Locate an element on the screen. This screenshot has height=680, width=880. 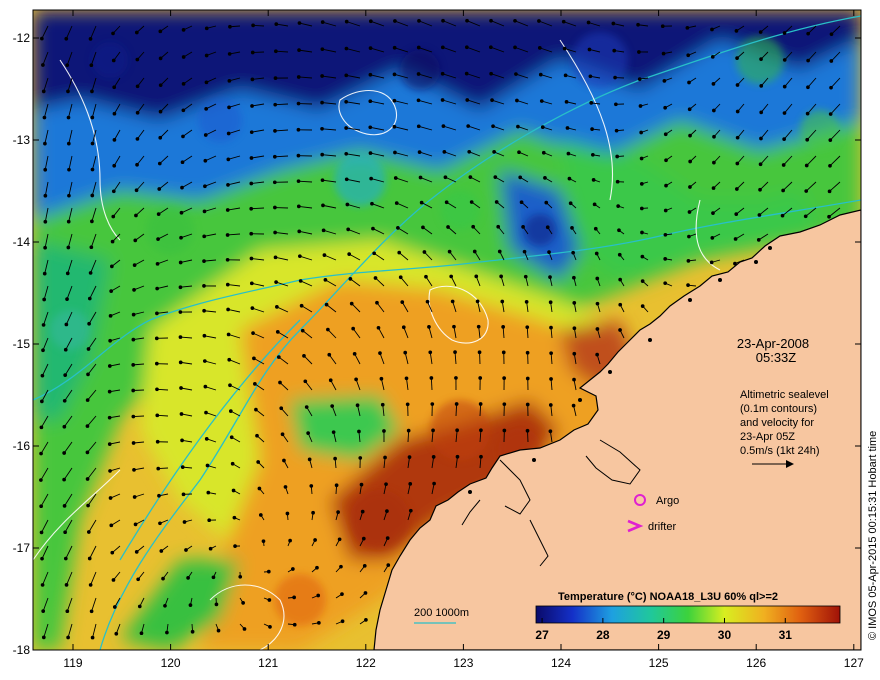
colorbar is located at coordinates (688, 614).